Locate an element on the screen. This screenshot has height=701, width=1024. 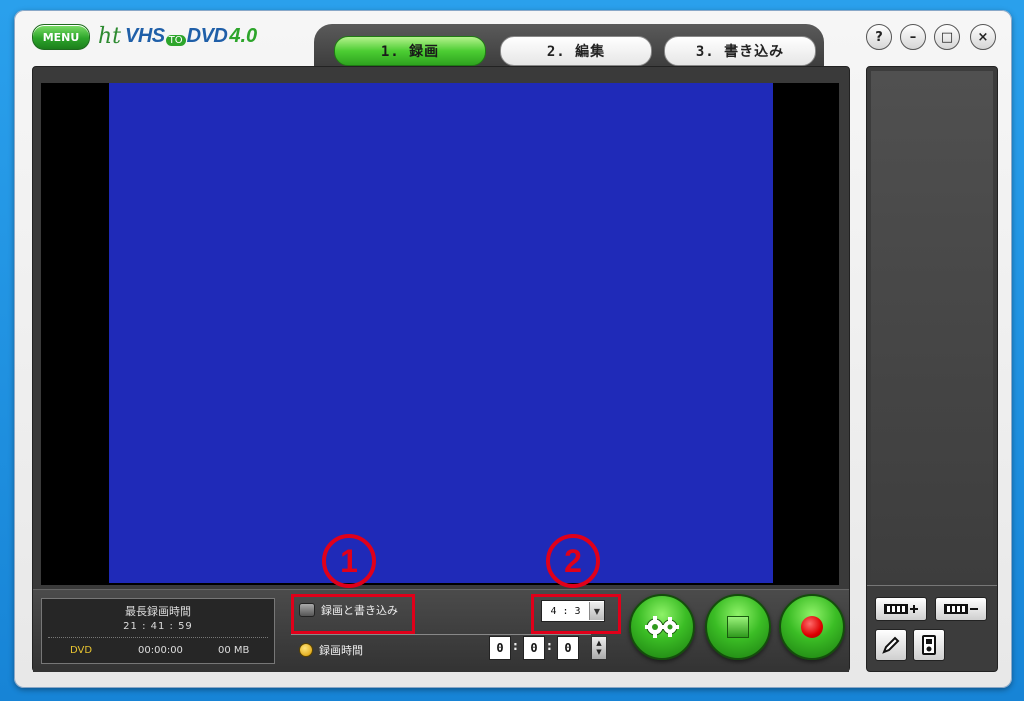
annotation-marker-1: 1 is located at coordinates (349, 561).